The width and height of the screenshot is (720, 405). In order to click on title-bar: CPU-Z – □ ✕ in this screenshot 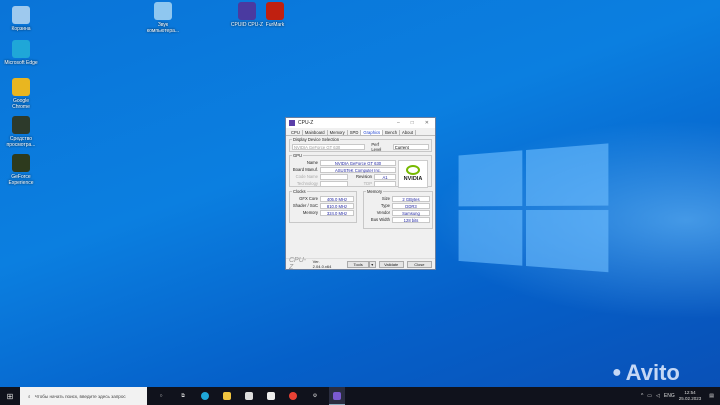, I will do `click(360, 123)`.